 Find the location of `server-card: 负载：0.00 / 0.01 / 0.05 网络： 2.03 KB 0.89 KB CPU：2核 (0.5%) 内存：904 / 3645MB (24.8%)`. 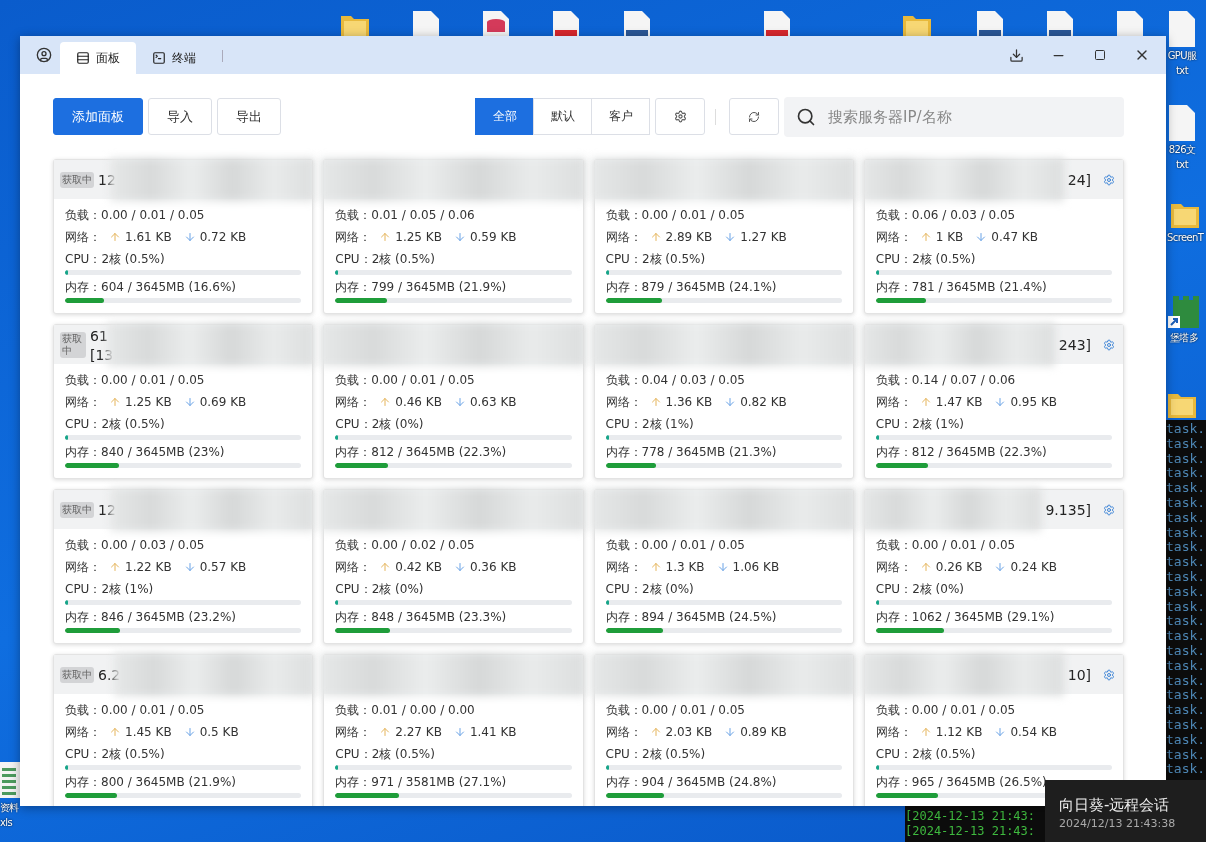

server-card: 负载：0.00 / 0.01 / 0.05 网络： 2.03 KB 0.89 KB CPU：2核 (0.5%) 内存：904 / 3645MB (24.8%) is located at coordinates (723, 730).